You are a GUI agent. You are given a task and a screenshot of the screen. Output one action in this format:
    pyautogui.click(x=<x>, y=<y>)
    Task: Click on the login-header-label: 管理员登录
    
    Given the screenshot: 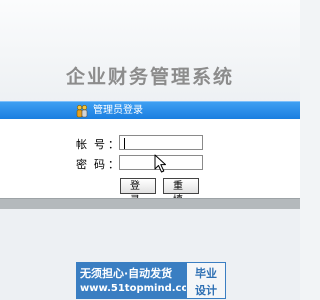 What is the action you would take?
    pyautogui.click(x=118, y=110)
    